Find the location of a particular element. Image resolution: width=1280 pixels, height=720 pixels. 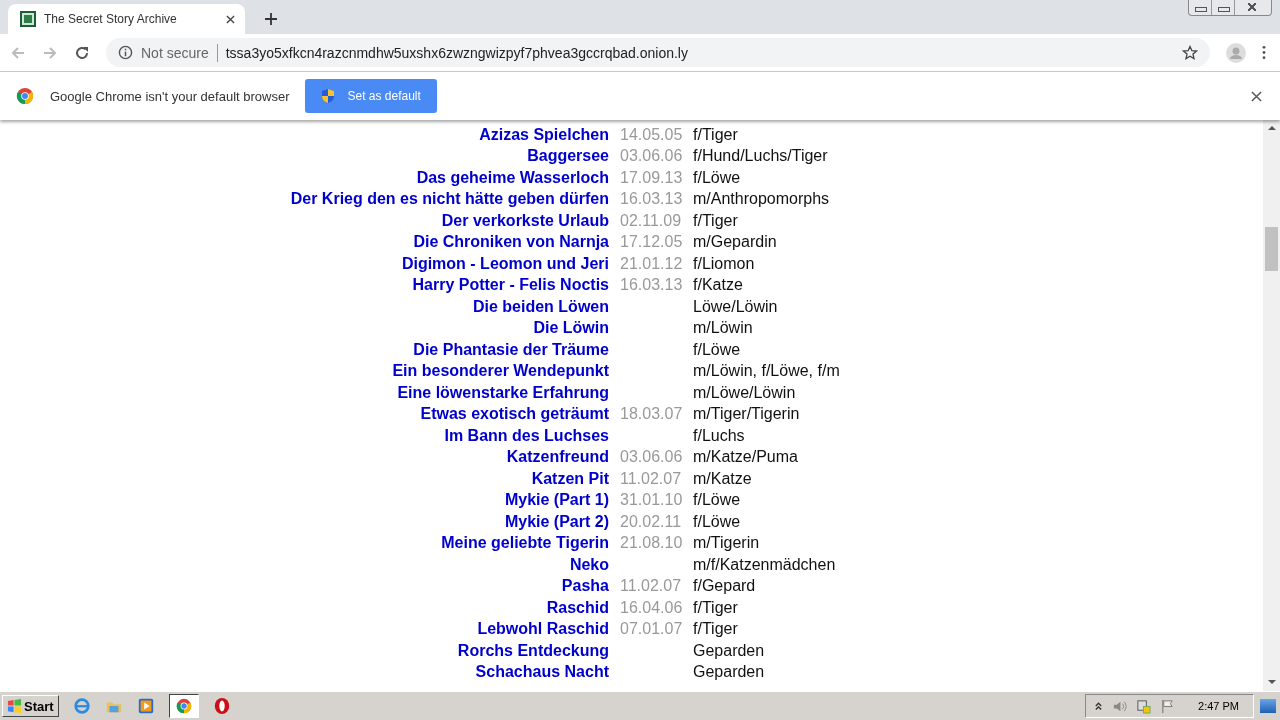

story-link: Baggersee is located at coordinates (568, 156).